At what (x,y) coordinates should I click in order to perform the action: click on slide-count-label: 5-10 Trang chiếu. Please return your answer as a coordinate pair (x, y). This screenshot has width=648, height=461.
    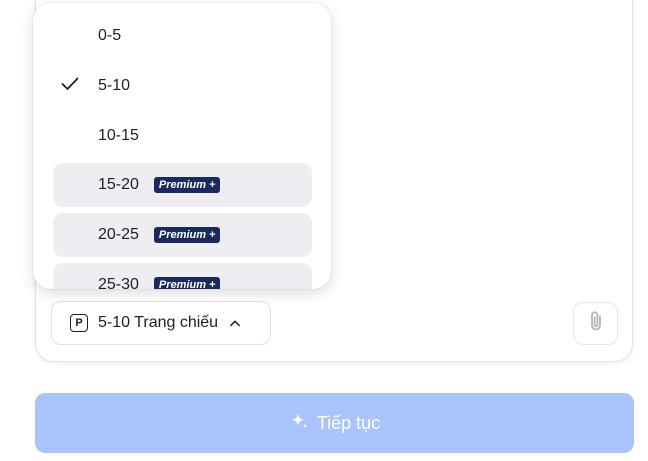
    Looking at the image, I should click on (158, 322).